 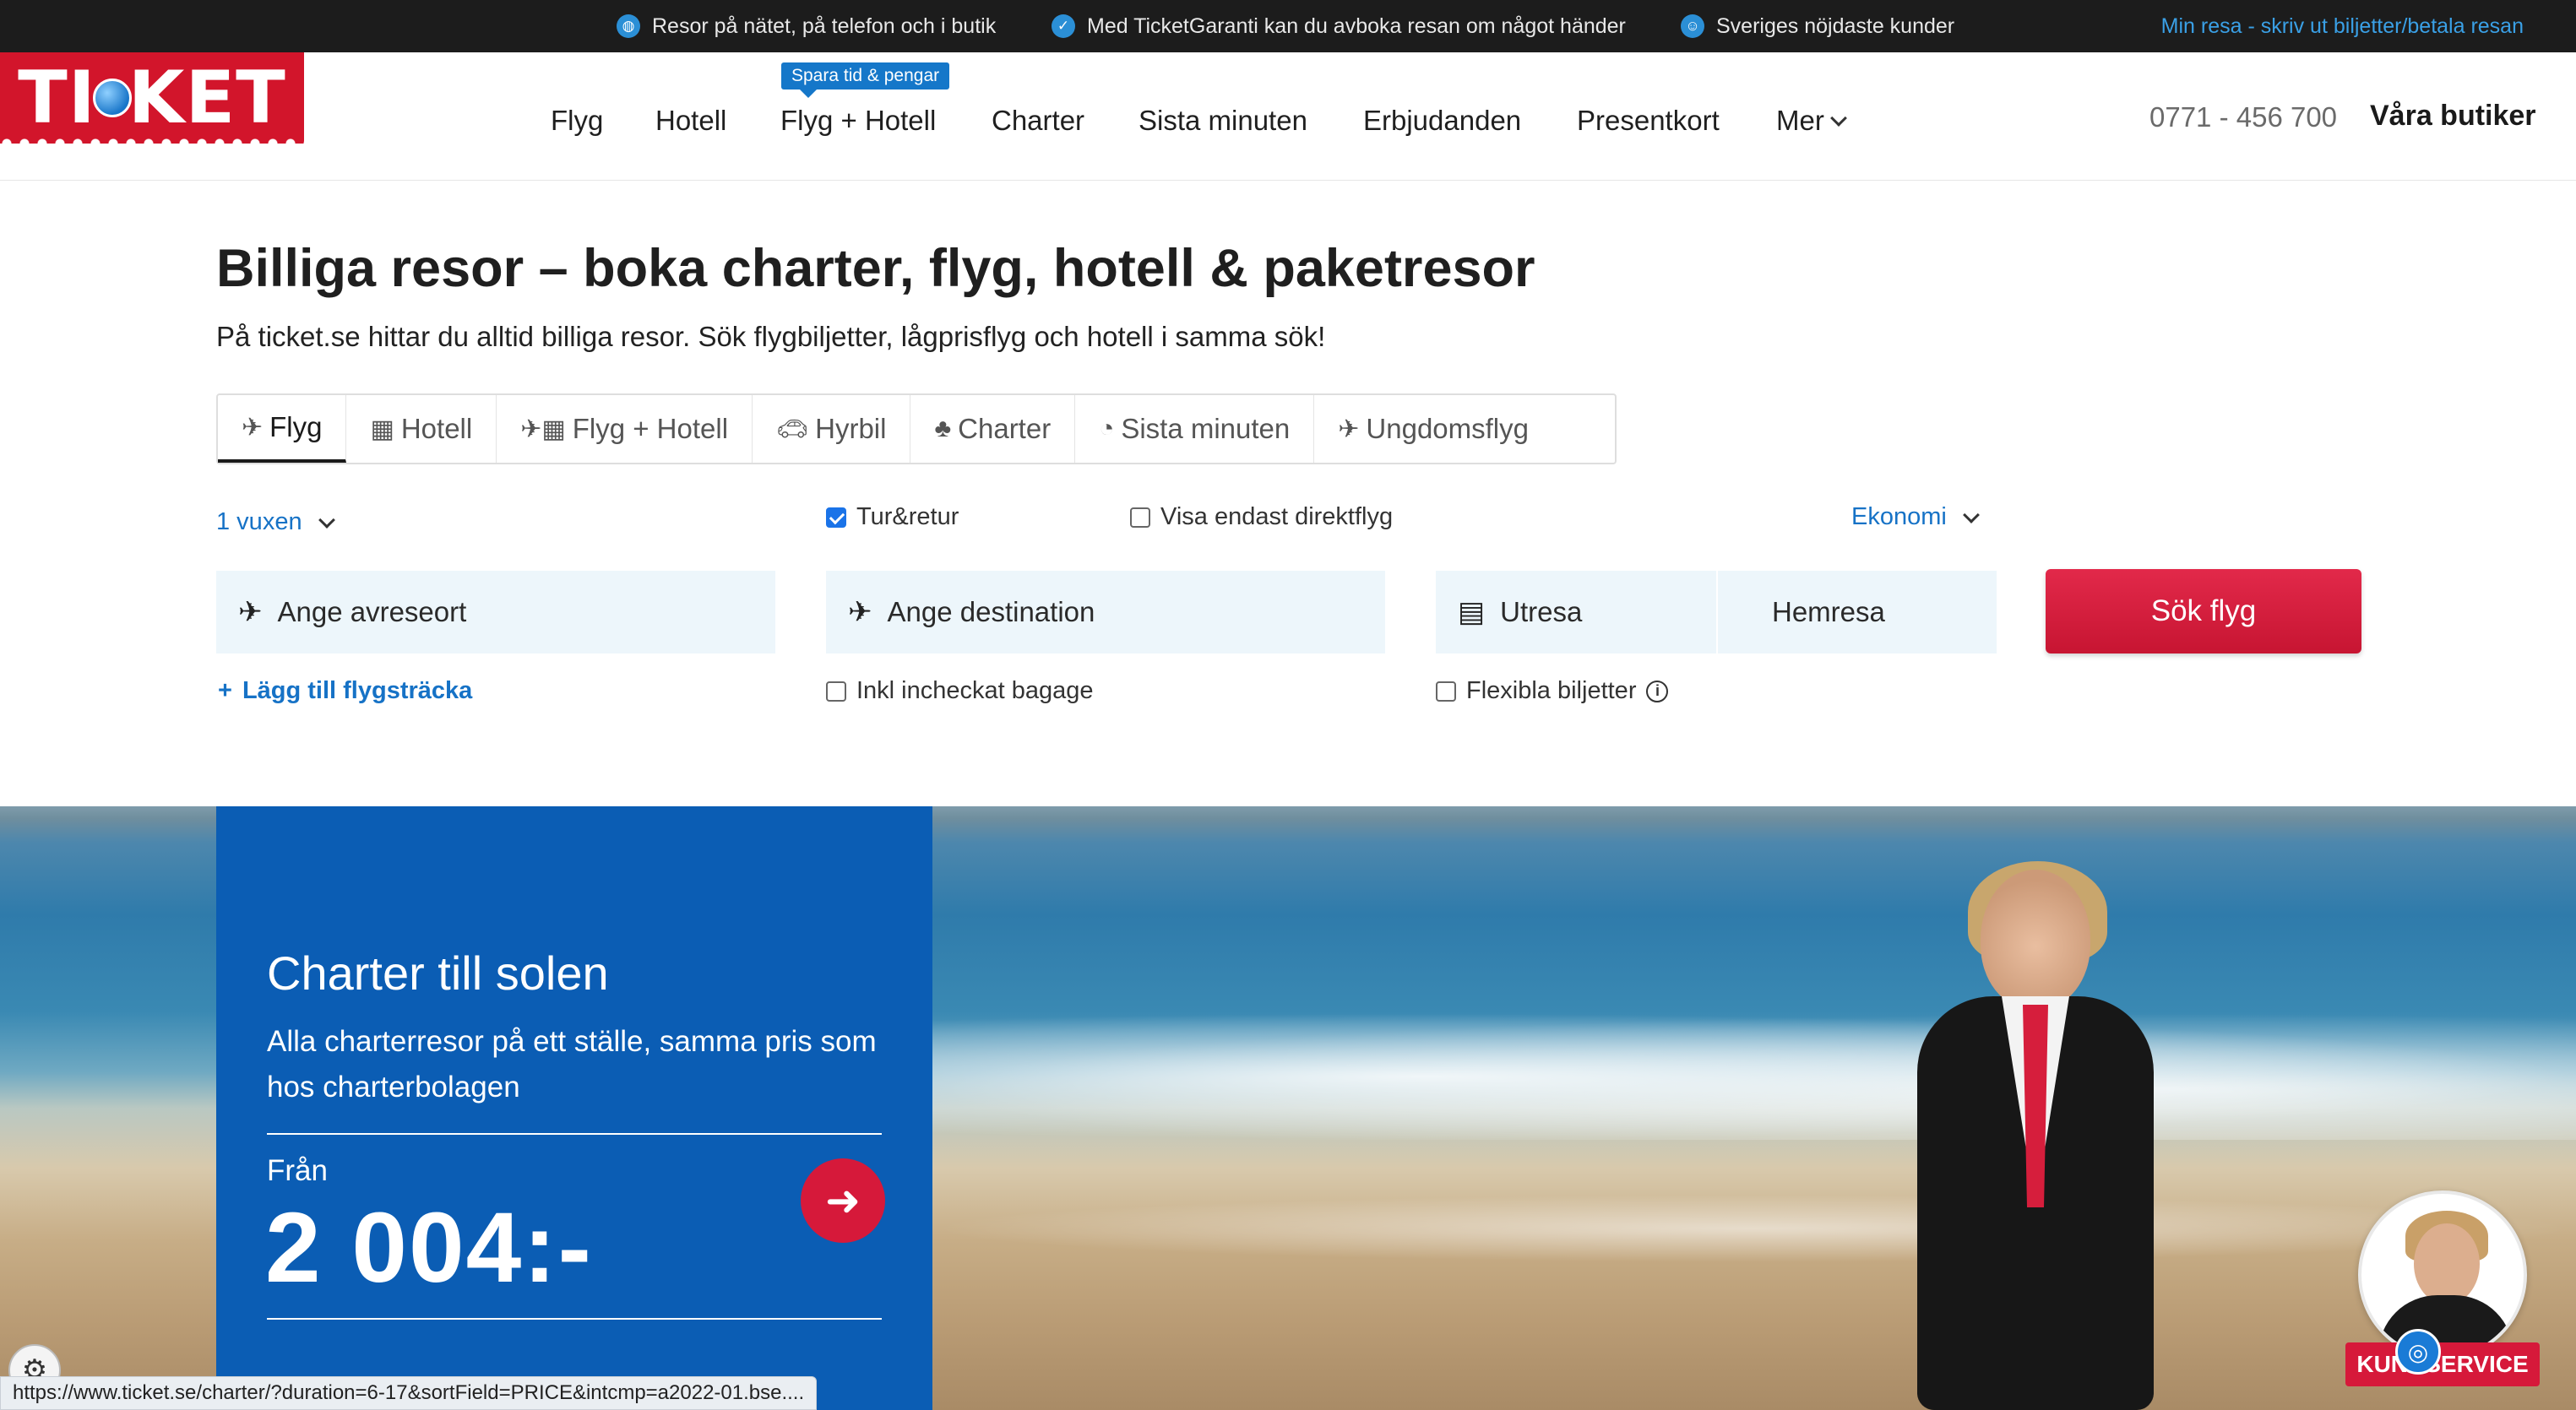 I want to click on tab-sista-minuten: ◔ Sista minuten, so click(x=1195, y=429).